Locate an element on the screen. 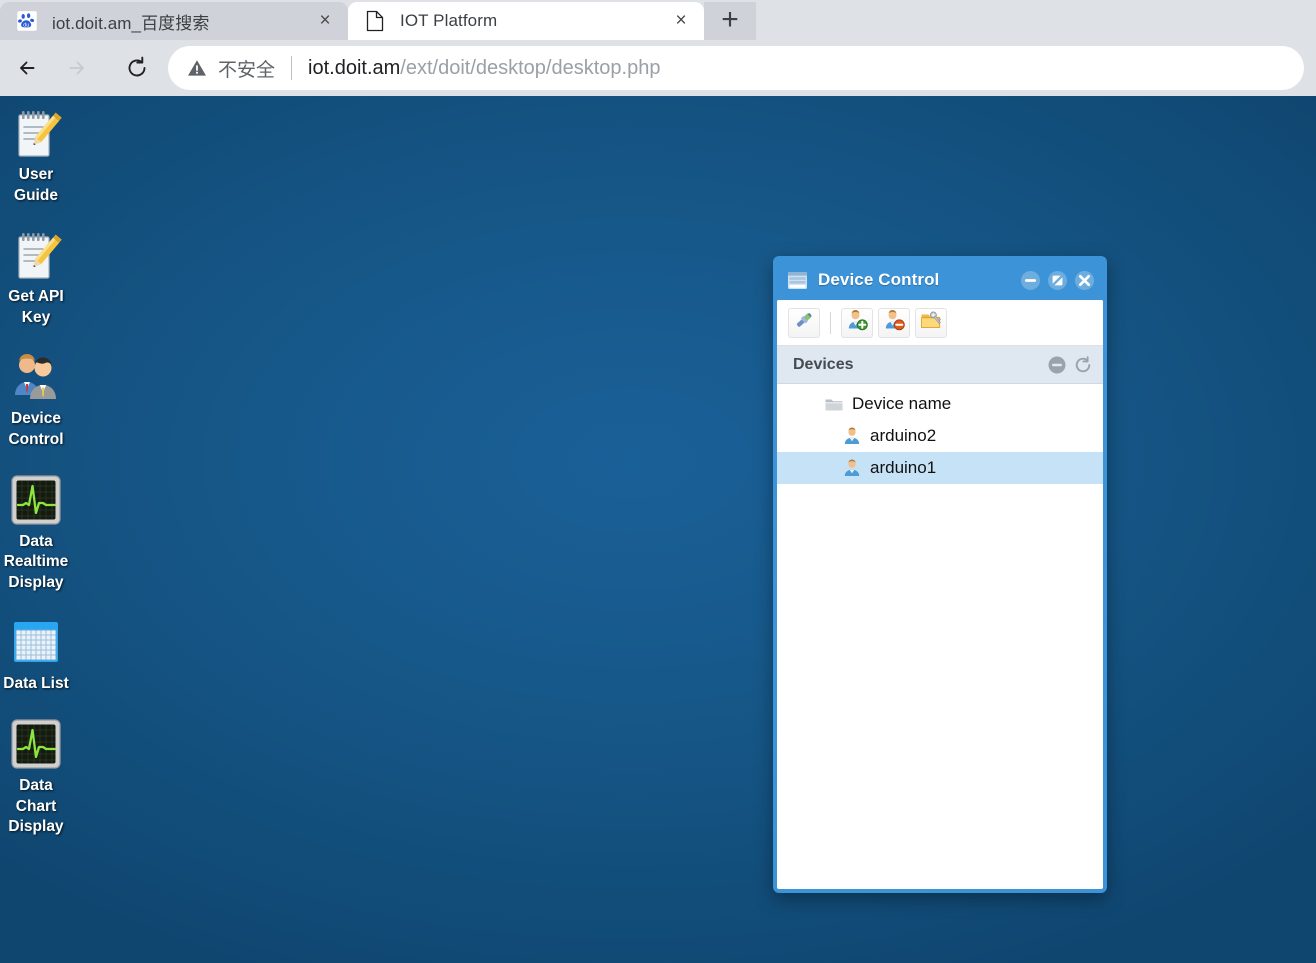  desktop-icon-device-control: Device Control is located at coordinates (36, 399).